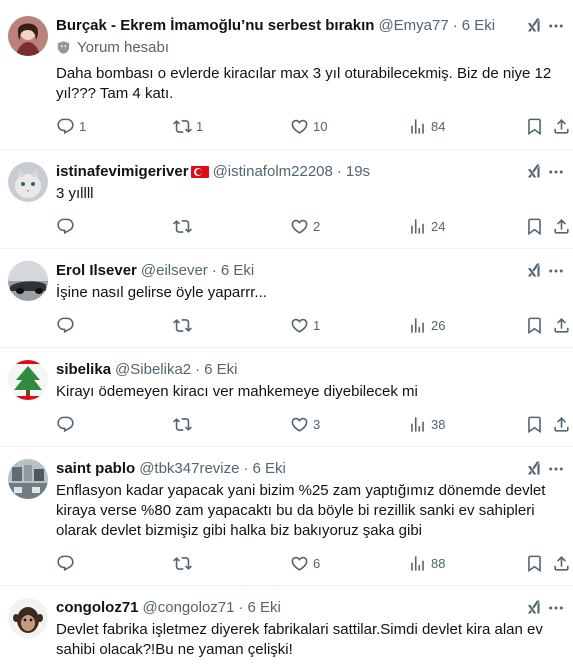  Describe the element at coordinates (189, 608) in the screenshot. I see `username: @congoloz71` at that location.